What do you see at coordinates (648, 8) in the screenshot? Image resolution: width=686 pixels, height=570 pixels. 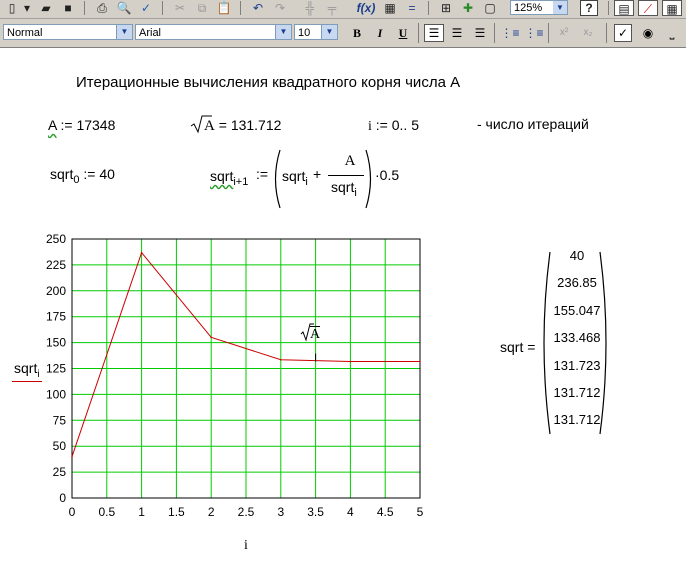 I see `graph-palette-icon: ⟋` at bounding box center [648, 8].